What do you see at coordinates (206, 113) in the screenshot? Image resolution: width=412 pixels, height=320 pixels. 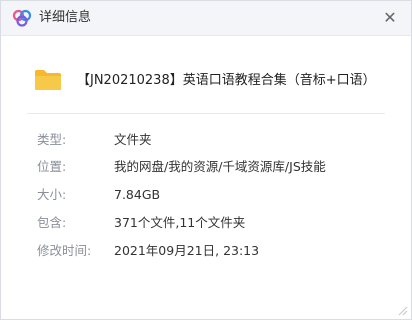 I see `divider` at bounding box center [206, 113].